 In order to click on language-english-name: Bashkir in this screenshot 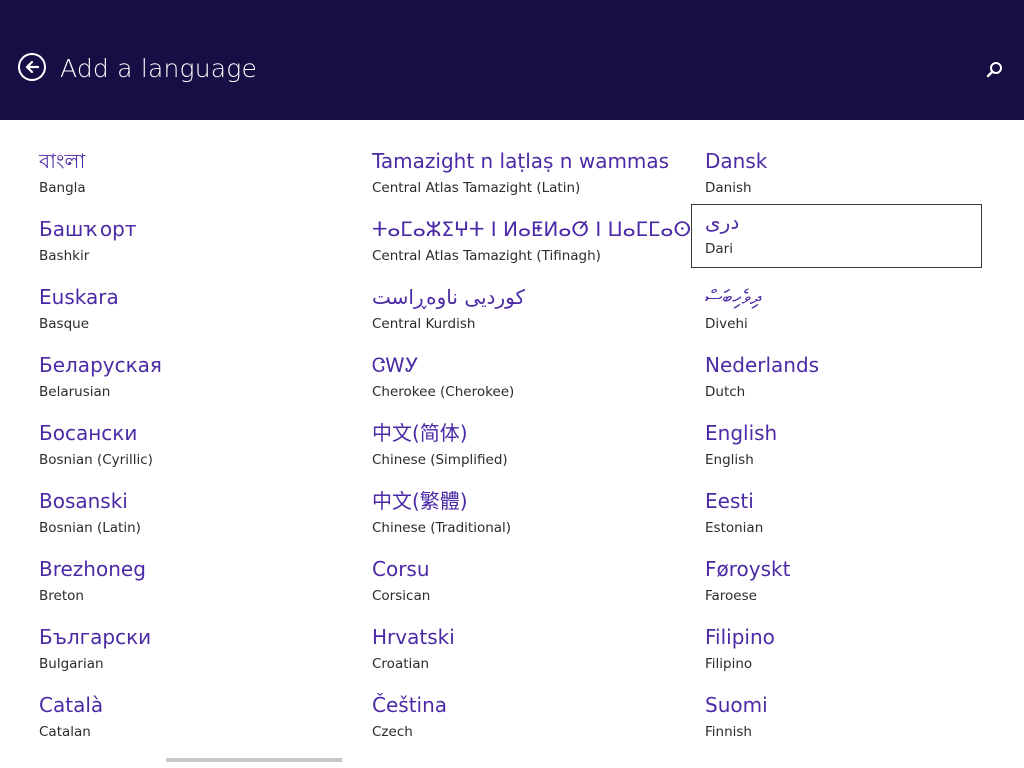, I will do `click(64, 256)`.